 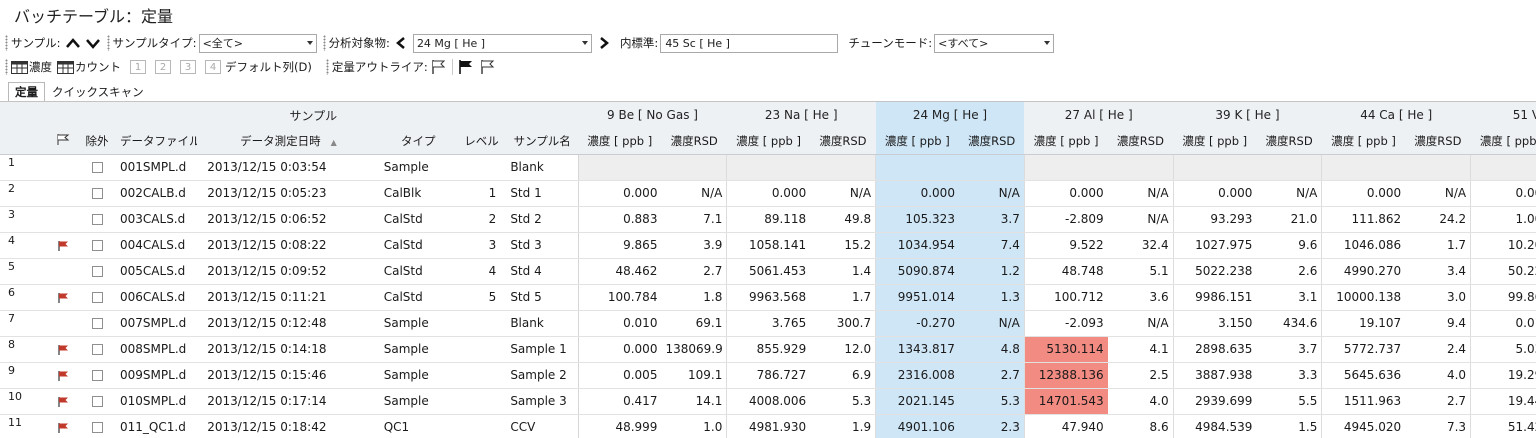 What do you see at coordinates (24, 349) in the screenshot?
I see `row-number: 8` at bounding box center [24, 349].